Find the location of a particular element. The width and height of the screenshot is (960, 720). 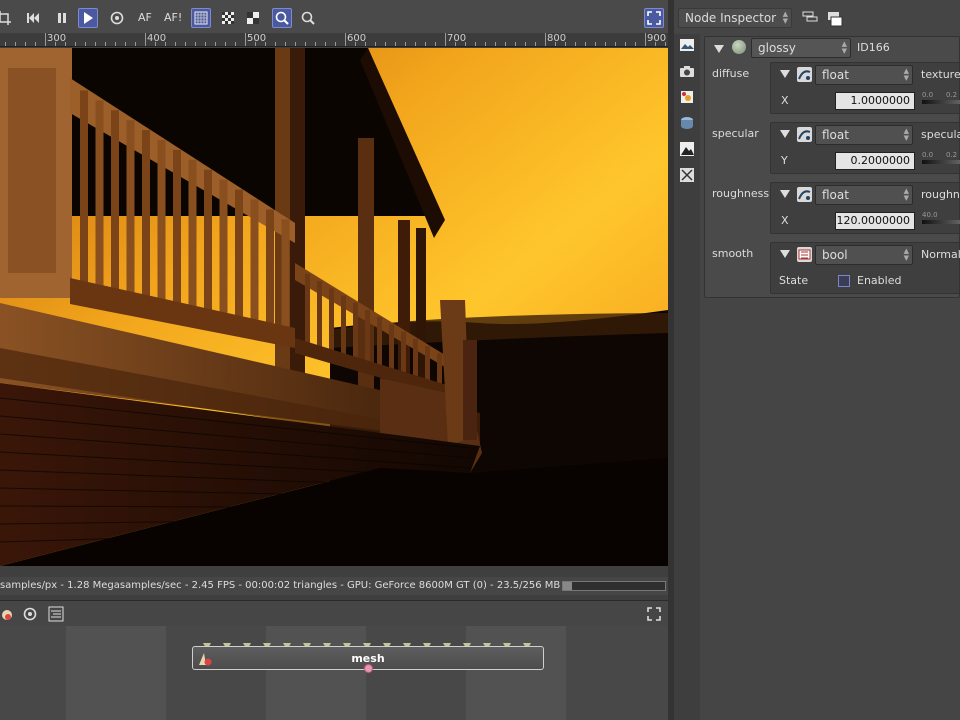

autofocus-label: AF is located at coordinates (145, 17).